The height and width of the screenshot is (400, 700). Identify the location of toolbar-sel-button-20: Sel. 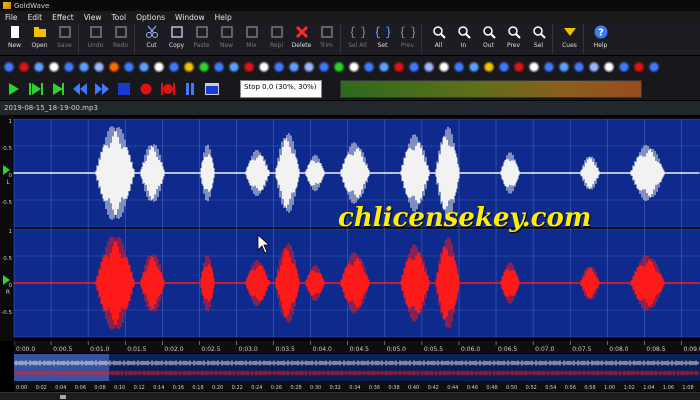
(538, 39).